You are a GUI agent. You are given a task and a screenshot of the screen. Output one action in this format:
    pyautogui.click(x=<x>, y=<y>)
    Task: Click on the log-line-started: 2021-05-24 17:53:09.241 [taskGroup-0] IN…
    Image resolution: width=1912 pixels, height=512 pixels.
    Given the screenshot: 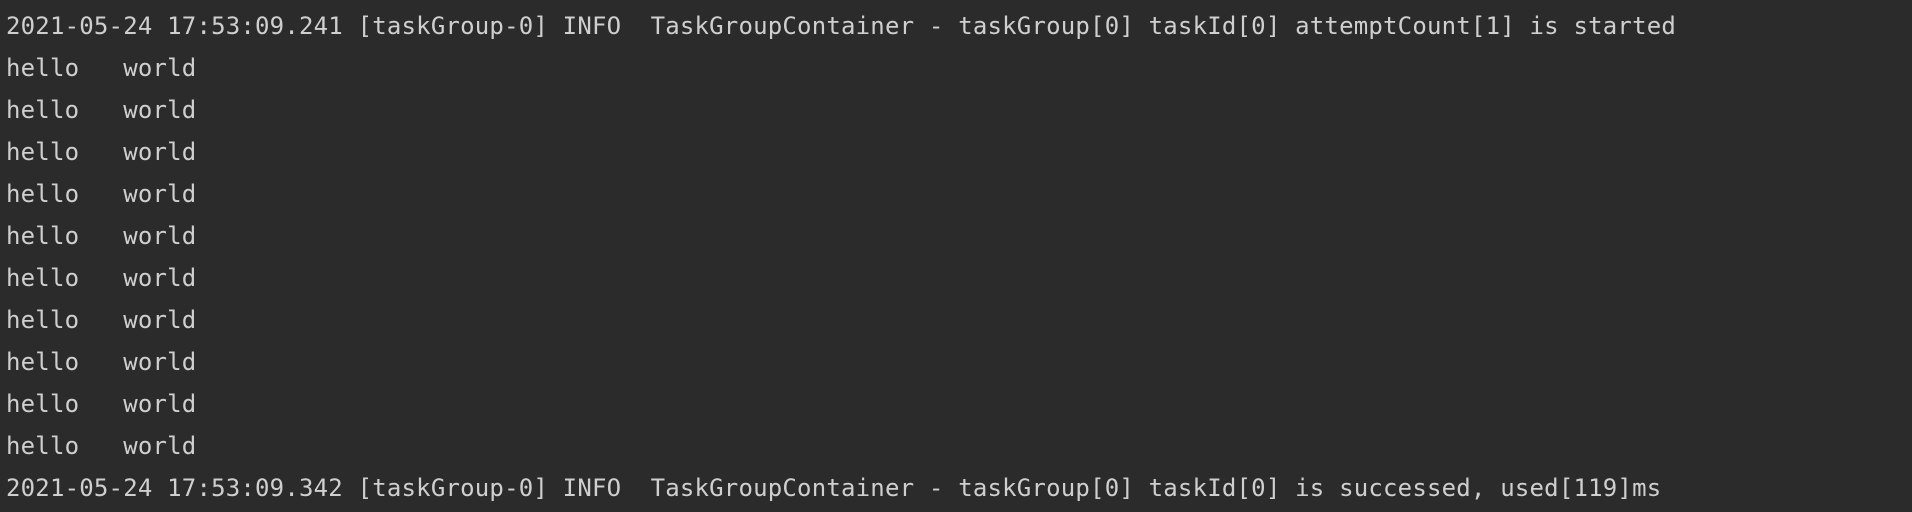 What is the action you would take?
    pyautogui.click(x=841, y=26)
    